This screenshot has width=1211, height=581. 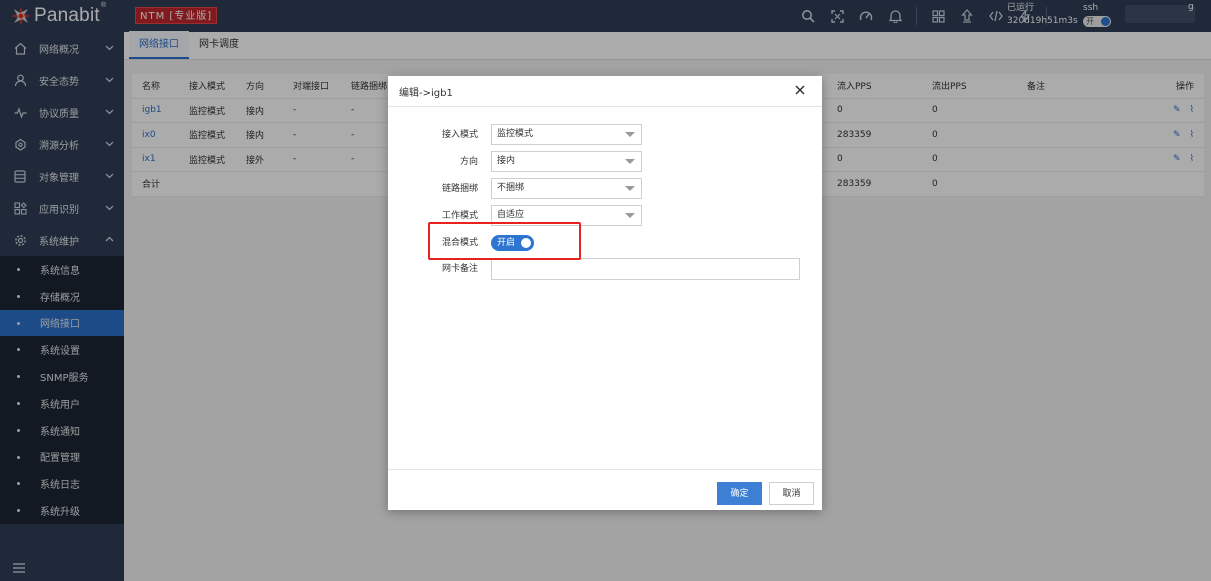 What do you see at coordinates (459, 135) in the screenshot?
I see `access-mode-label: 接入模式` at bounding box center [459, 135].